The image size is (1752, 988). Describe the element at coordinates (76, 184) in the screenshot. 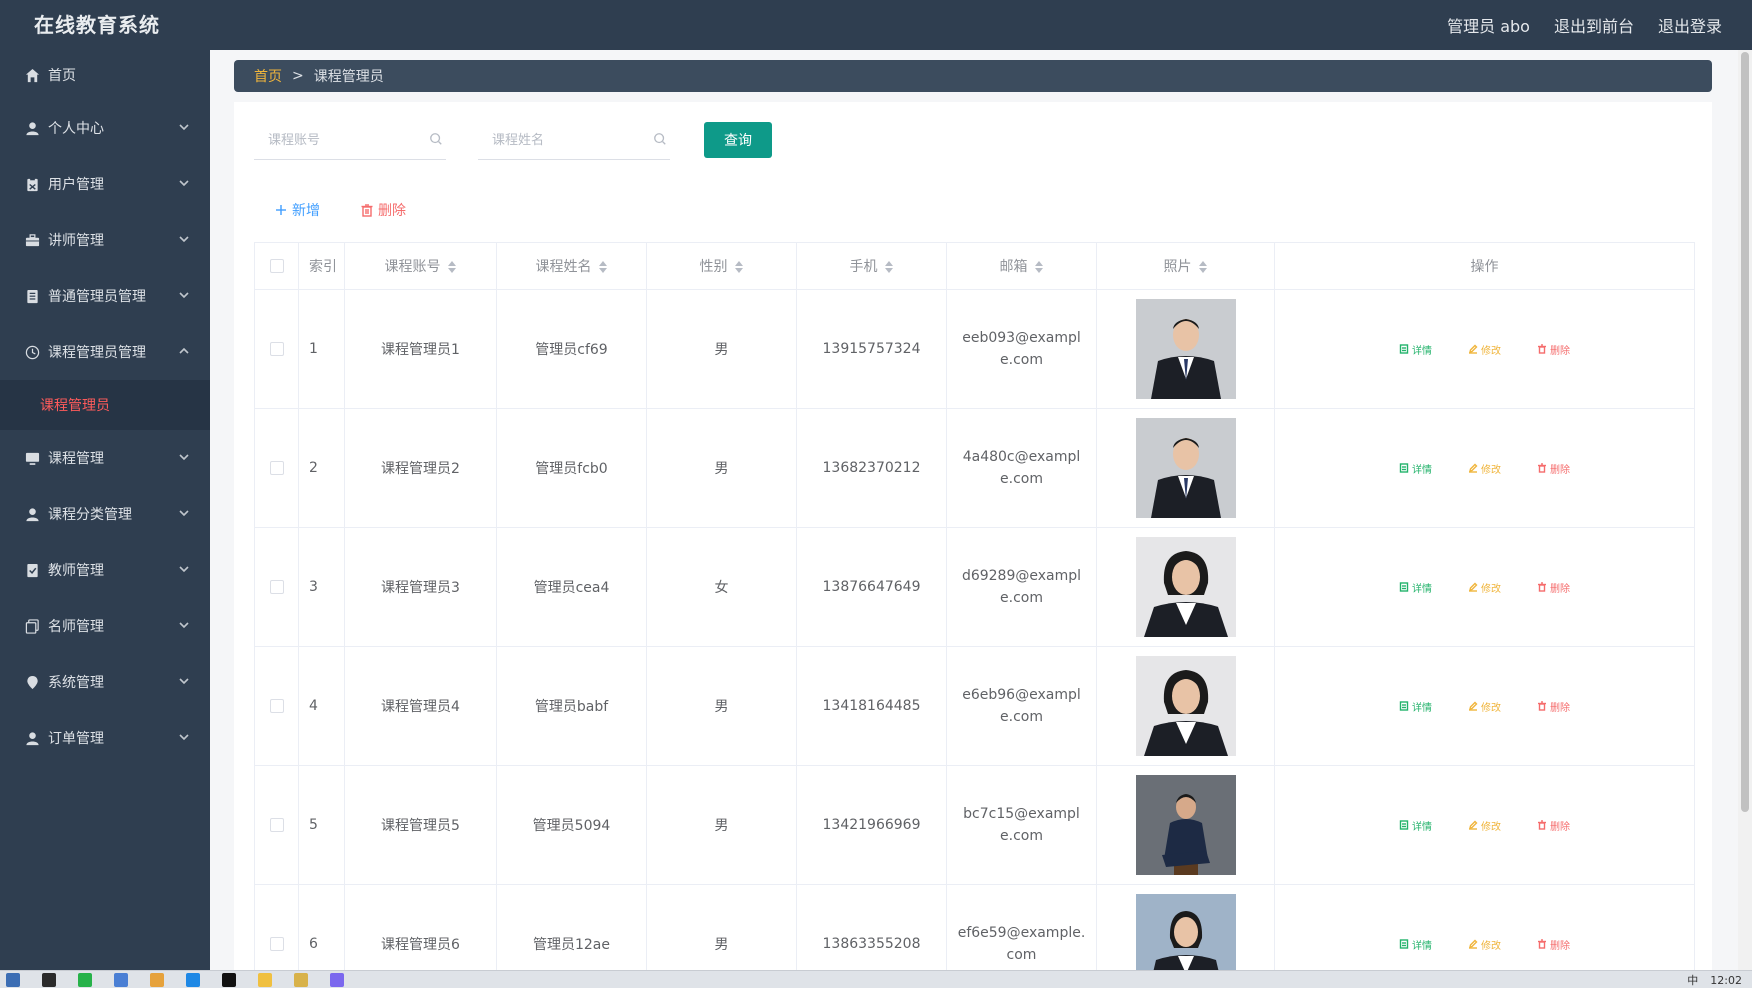

I see `sidebar-item-label: 用户管理` at that location.